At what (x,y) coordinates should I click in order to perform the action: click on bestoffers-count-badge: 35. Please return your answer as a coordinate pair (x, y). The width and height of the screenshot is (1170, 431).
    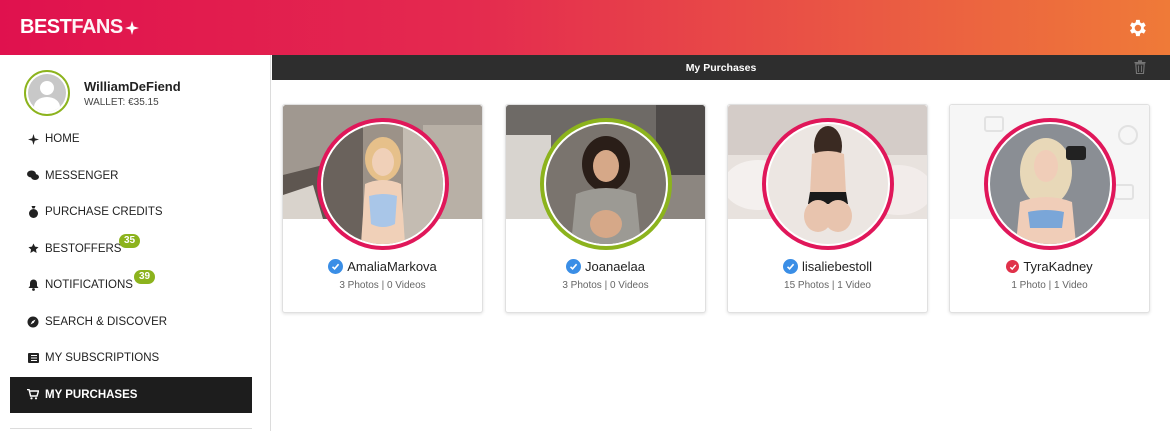
    Looking at the image, I should click on (130, 240).